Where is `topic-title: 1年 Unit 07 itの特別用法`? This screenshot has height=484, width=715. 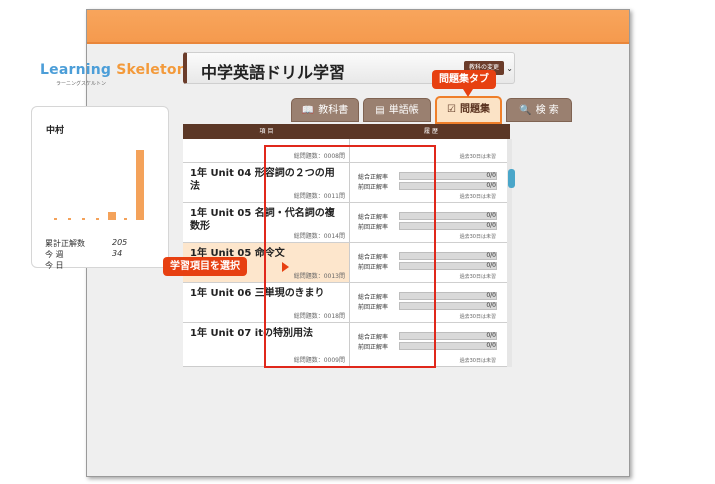 topic-title: 1年 Unit 07 itの特別用法 is located at coordinates (251, 333).